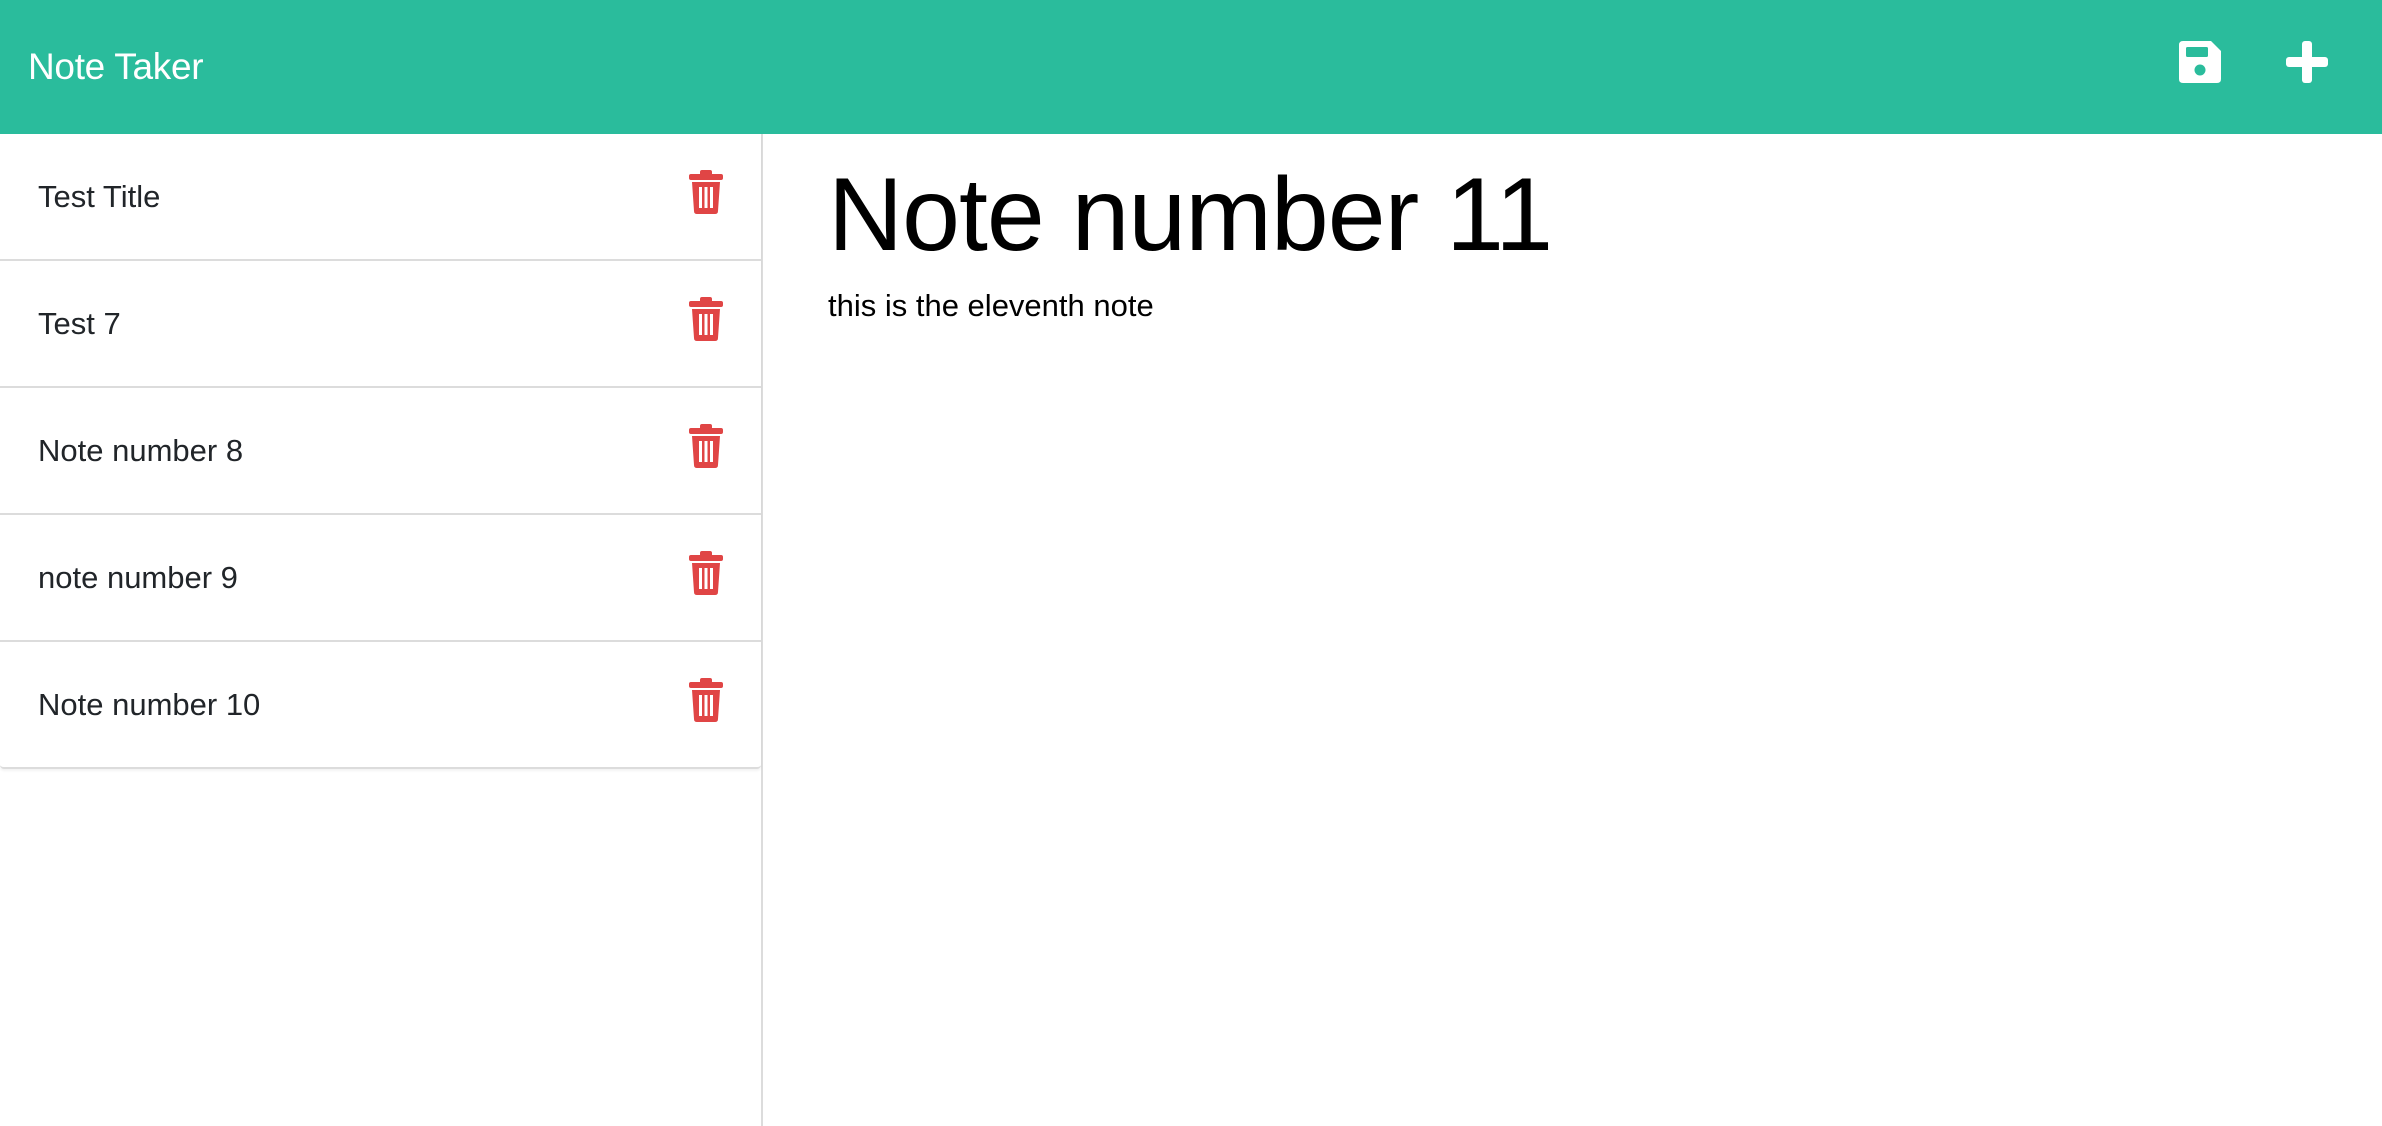 The width and height of the screenshot is (2382, 1126). Describe the element at coordinates (380, 324) in the screenshot. I see `list-item: Test 7` at that location.